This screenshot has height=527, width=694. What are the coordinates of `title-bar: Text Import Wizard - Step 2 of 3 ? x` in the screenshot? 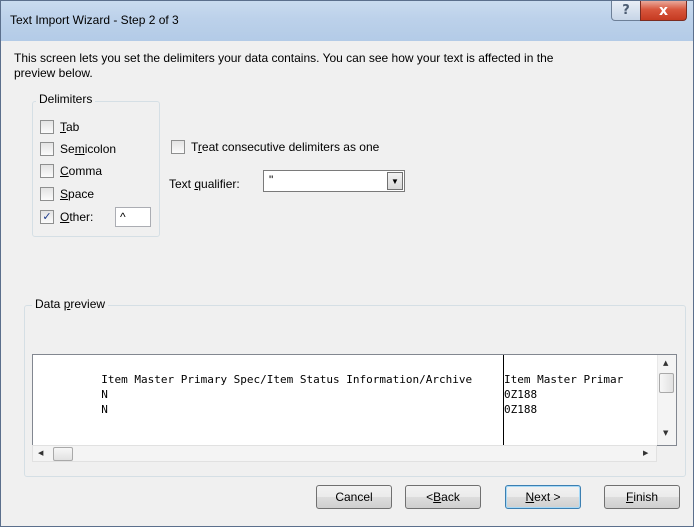 It's located at (347, 21).